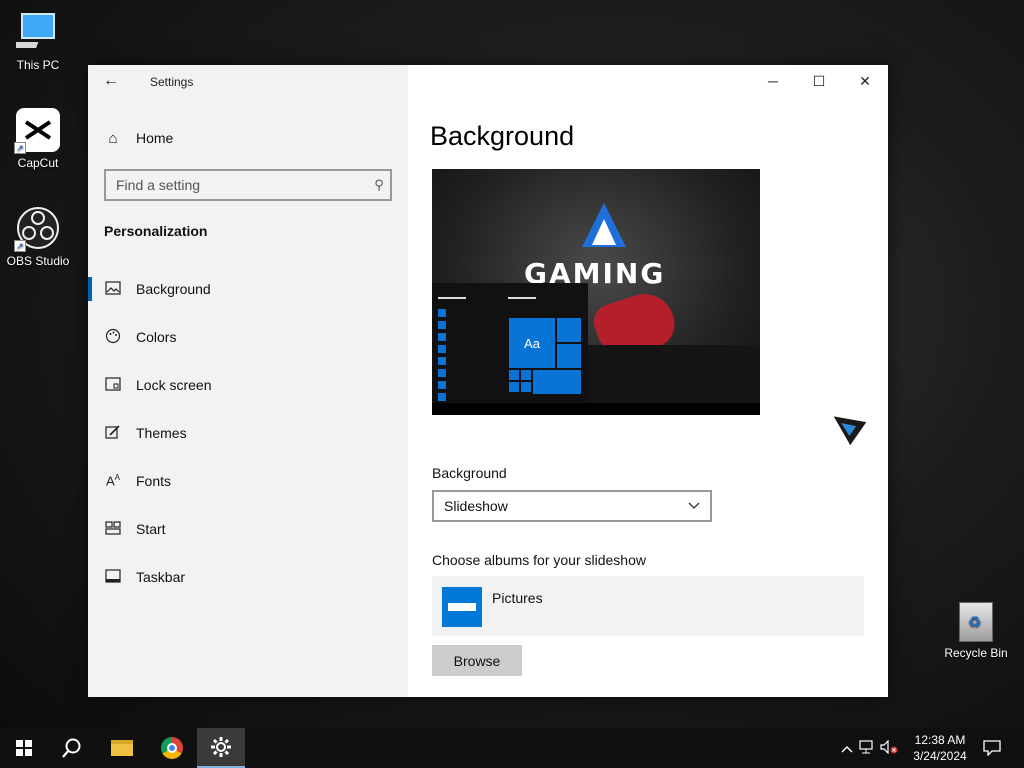  What do you see at coordinates (37, 229) in the screenshot?
I see `obs-icon: ↗` at bounding box center [37, 229].